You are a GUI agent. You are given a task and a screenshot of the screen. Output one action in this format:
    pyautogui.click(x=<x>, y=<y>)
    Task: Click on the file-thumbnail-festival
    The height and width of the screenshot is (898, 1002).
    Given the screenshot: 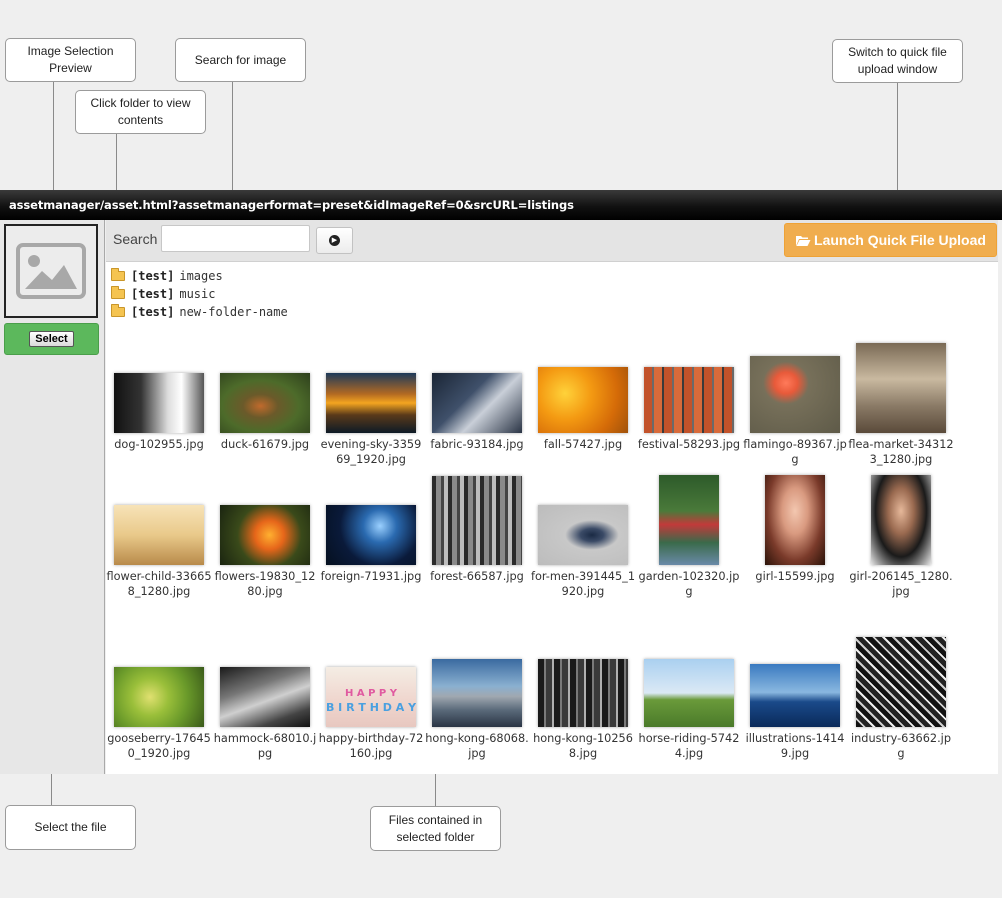 What is the action you would take?
    pyautogui.click(x=689, y=400)
    